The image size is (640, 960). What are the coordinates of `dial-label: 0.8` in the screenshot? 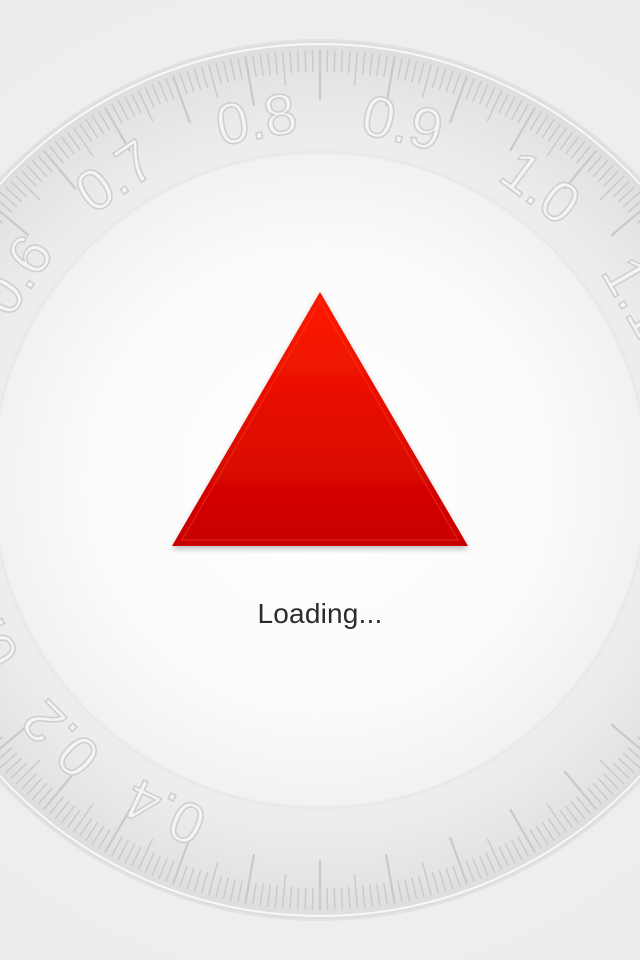 It's located at (256, 119).